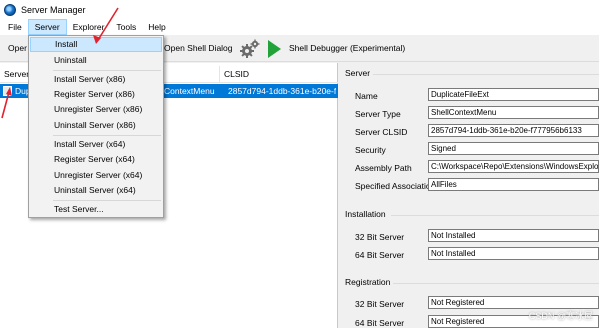 The width and height of the screenshot is (599, 328). I want to click on prop-value-32bit-register: Not Registered, so click(513, 302).